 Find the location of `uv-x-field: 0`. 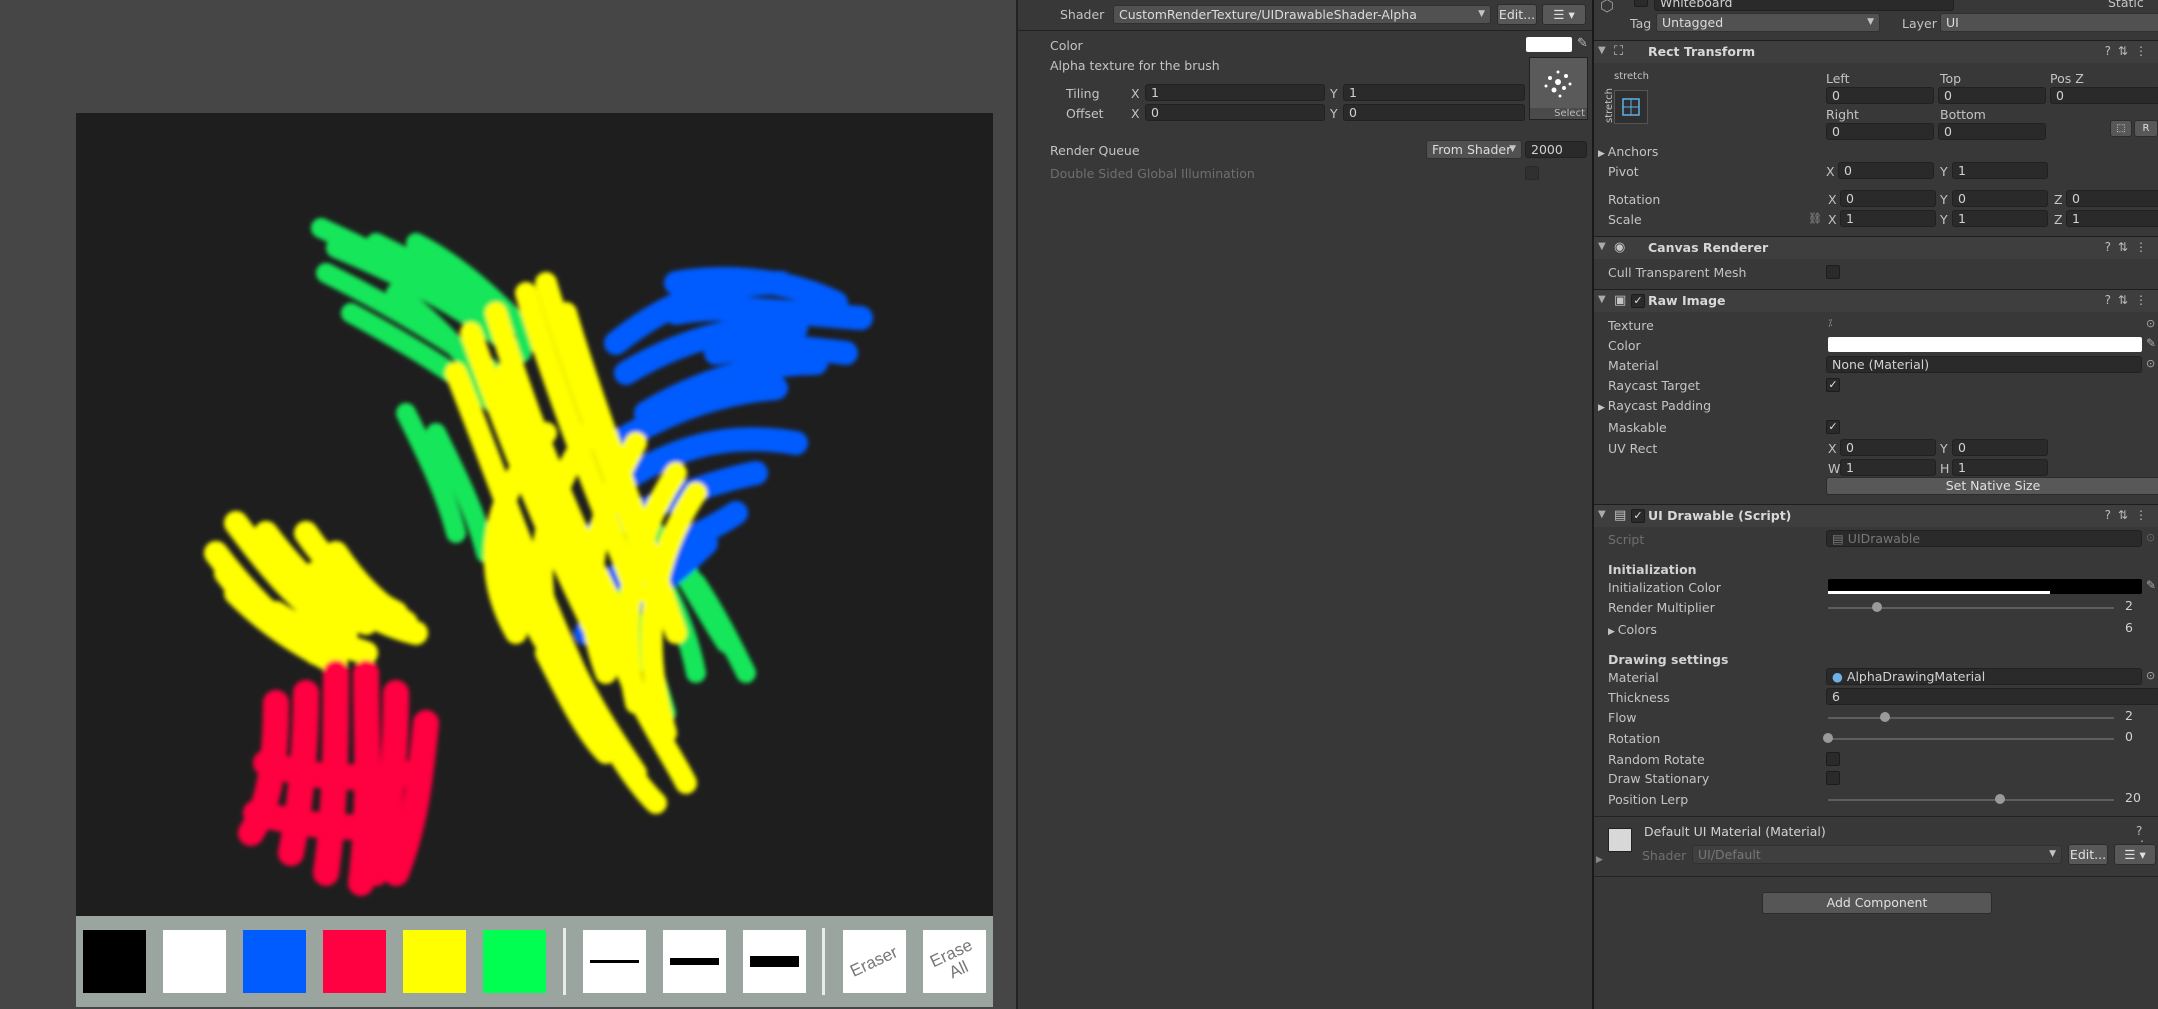

uv-x-field: 0 is located at coordinates (1888, 447).